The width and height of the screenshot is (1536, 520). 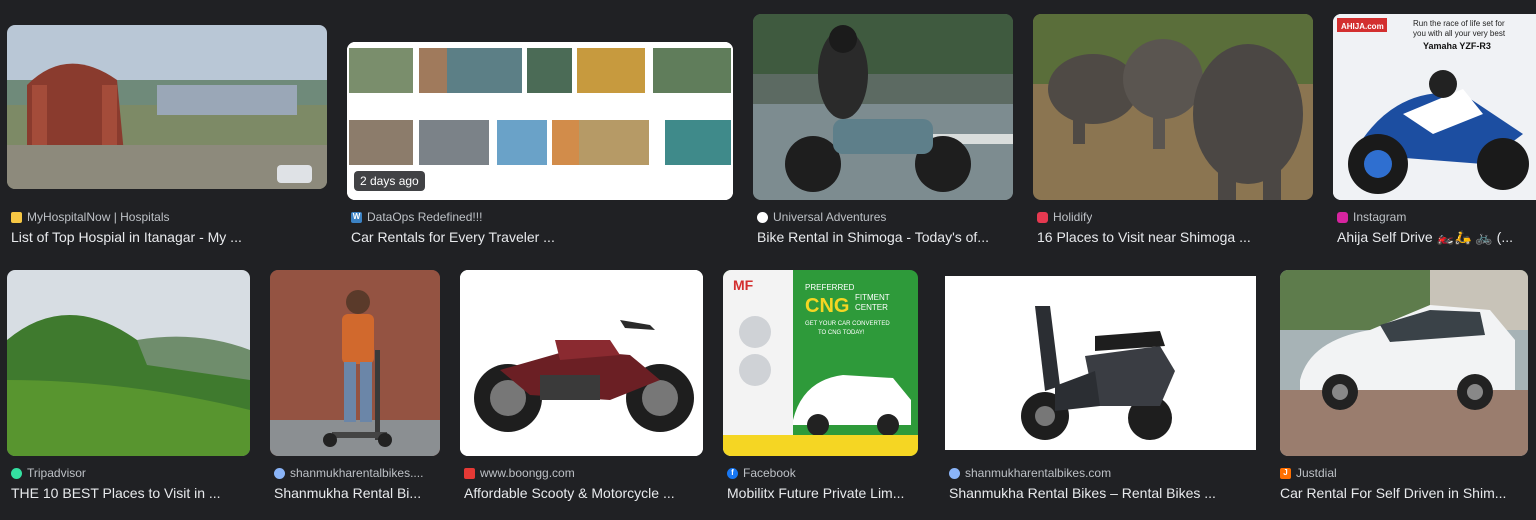 What do you see at coordinates (830, 287) in the screenshot?
I see `cng-preferred-text: PREFERRED` at bounding box center [830, 287].